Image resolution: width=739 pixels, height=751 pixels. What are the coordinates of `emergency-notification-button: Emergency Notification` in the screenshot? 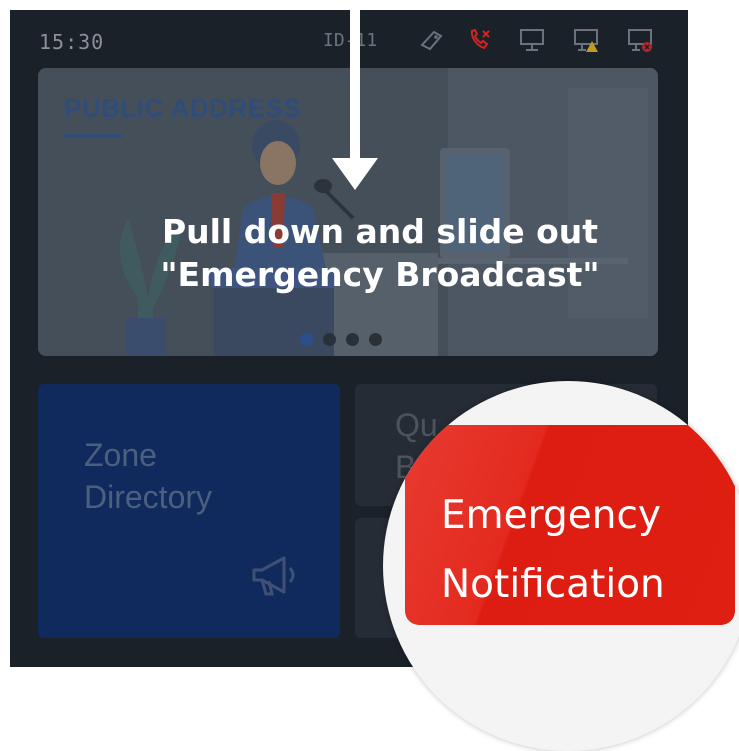 It's located at (570, 525).